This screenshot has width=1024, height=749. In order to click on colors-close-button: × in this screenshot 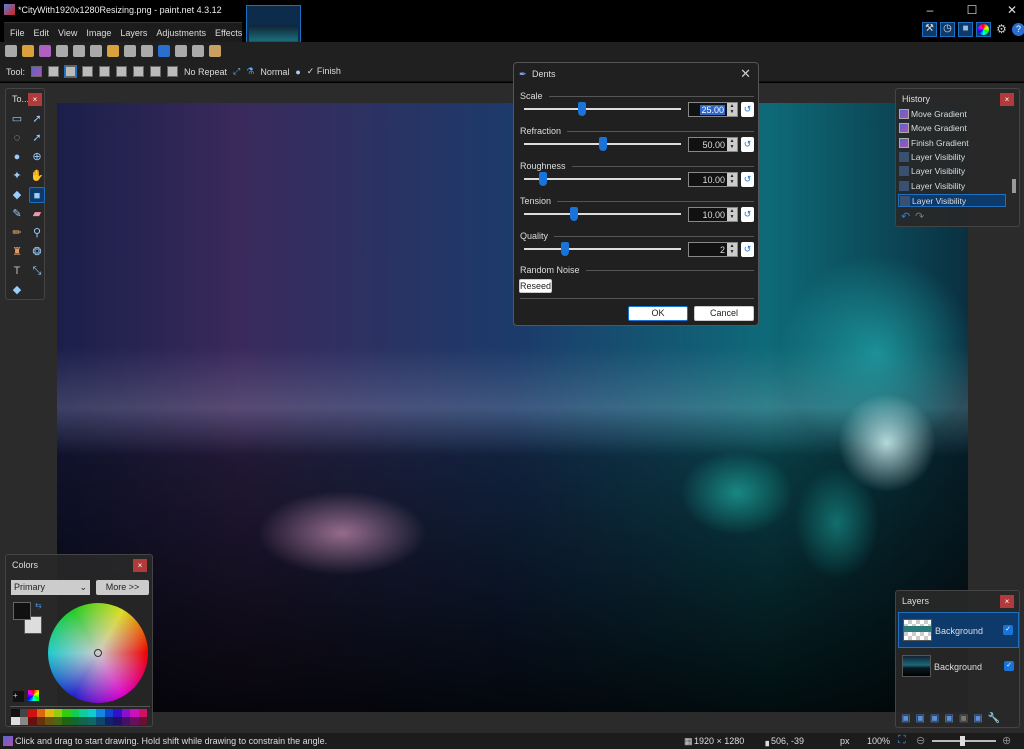, I will do `click(140, 565)`.